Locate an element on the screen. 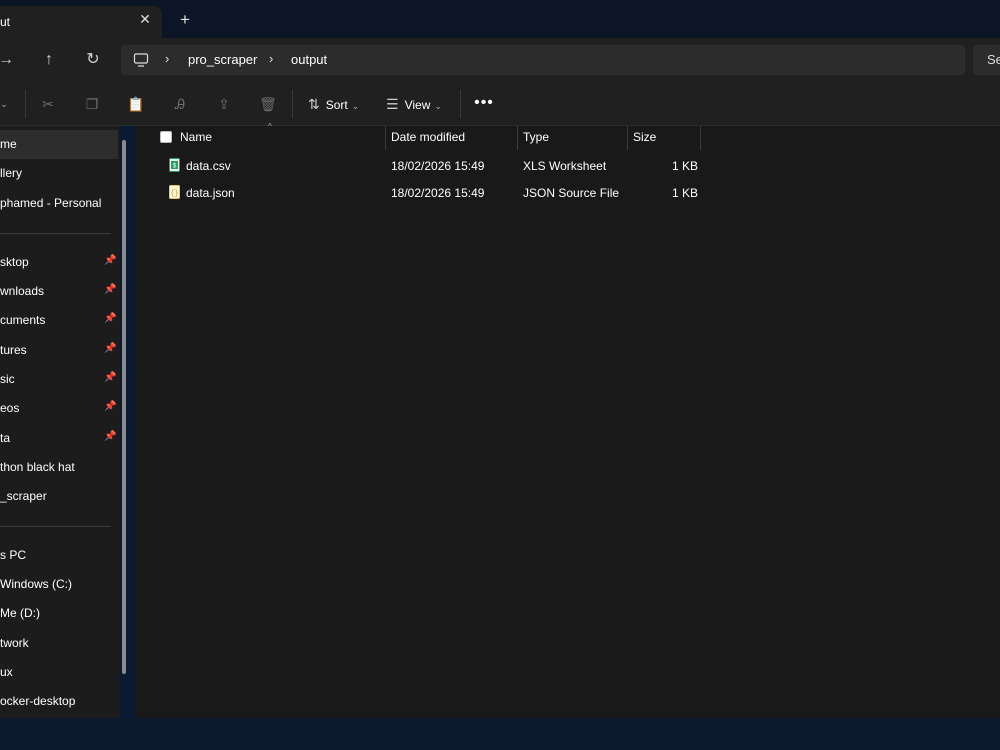  sidebar-item-label: wnloads is located at coordinates (22, 291).